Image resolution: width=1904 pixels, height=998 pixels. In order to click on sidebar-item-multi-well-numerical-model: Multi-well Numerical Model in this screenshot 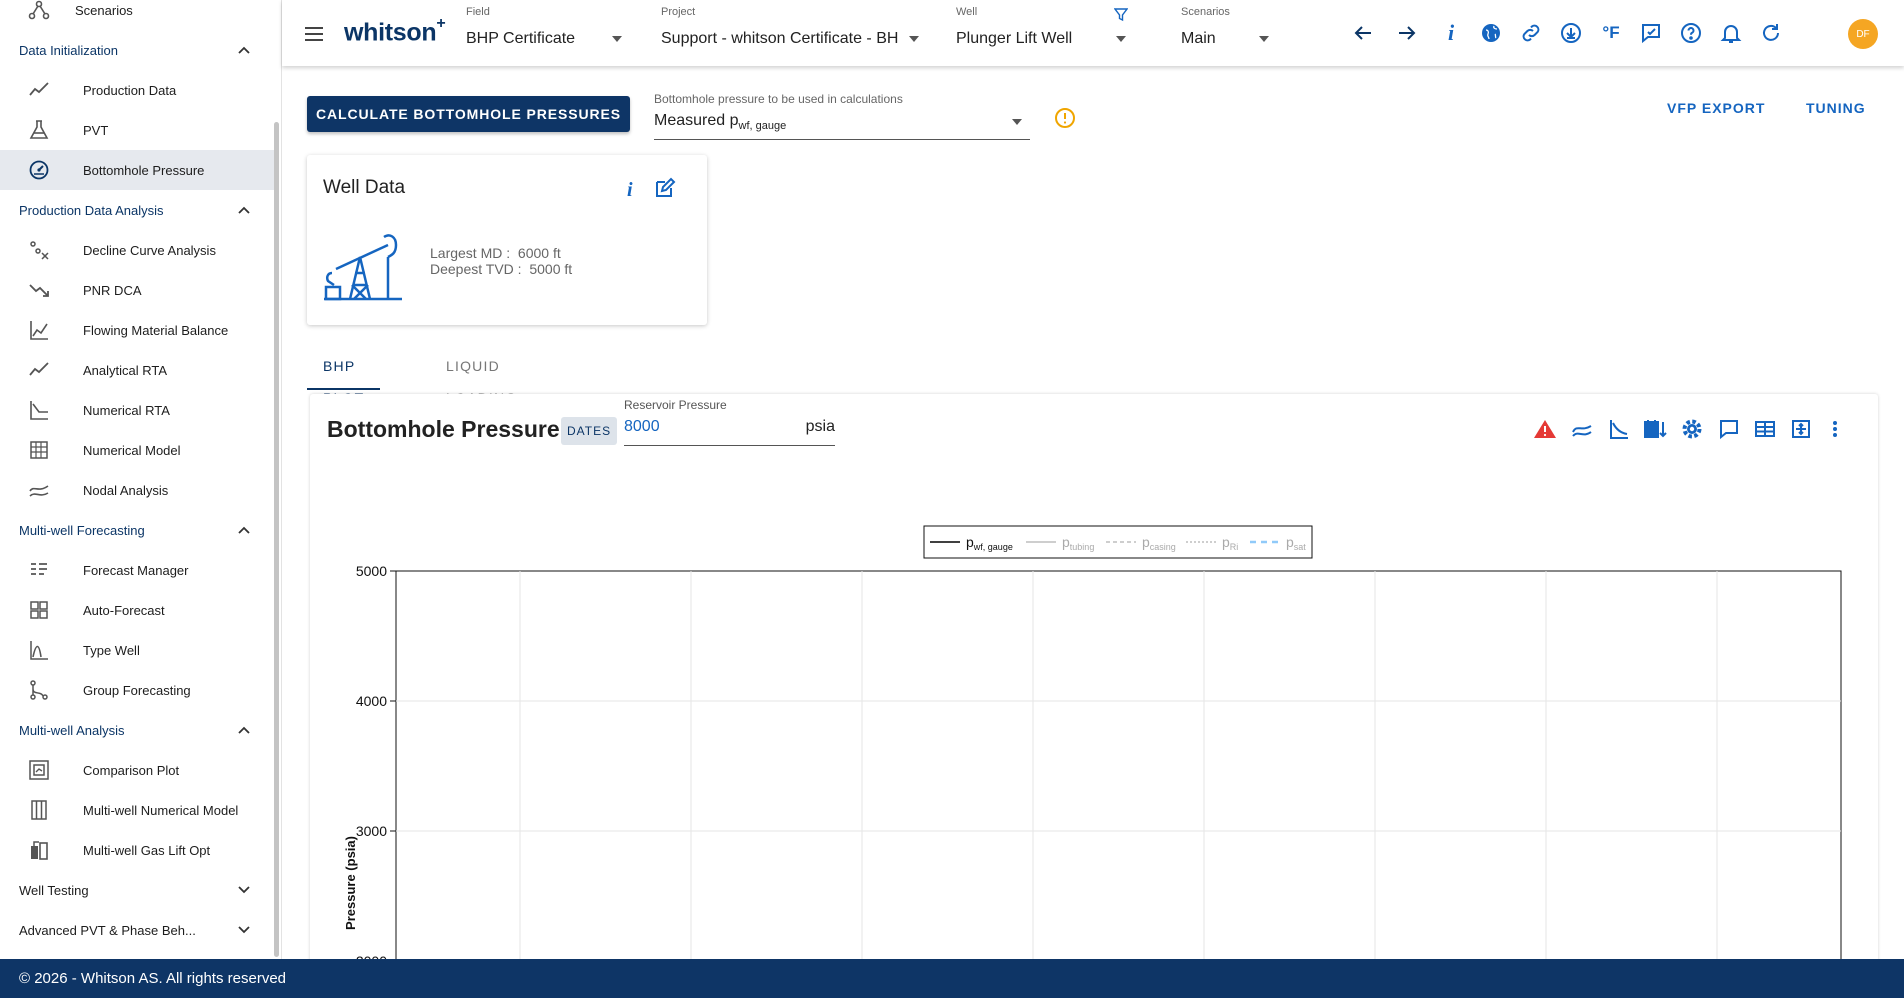, I will do `click(137, 810)`.